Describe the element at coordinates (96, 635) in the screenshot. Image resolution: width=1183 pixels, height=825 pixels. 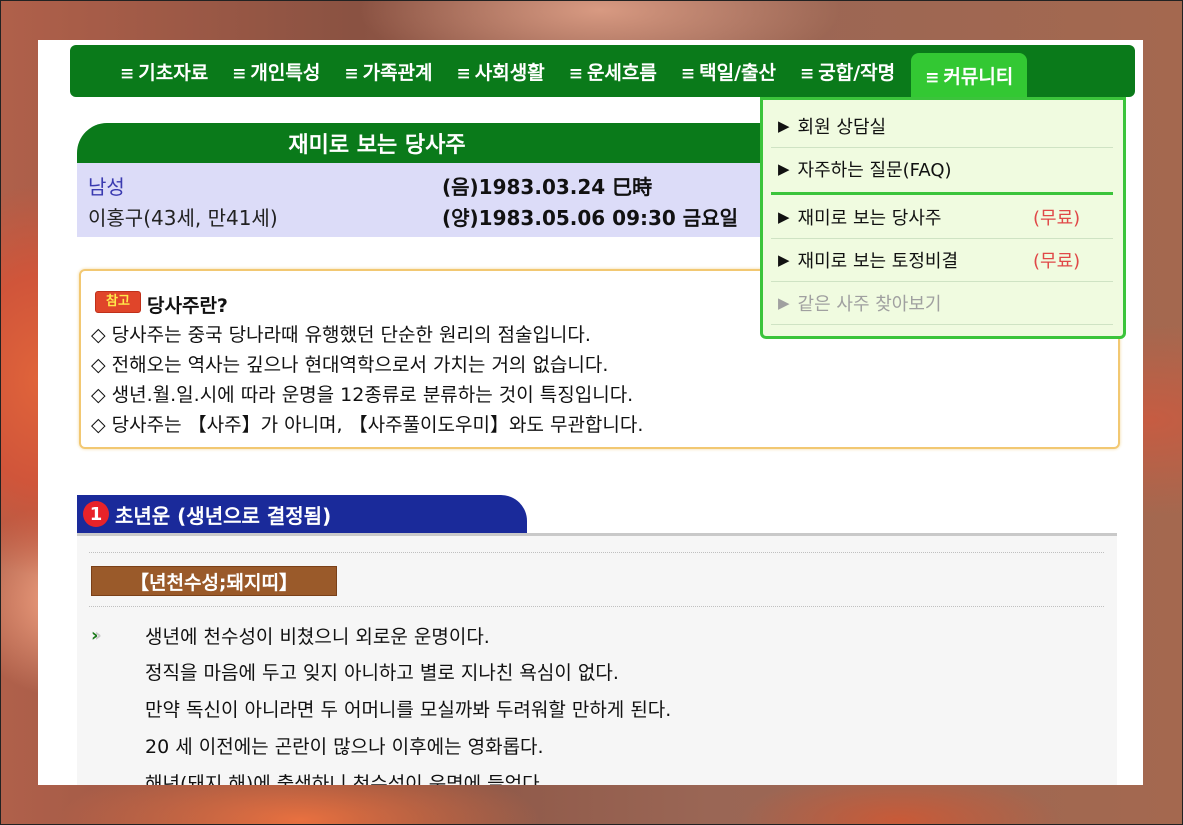
I see `double-chevron-icon: ››` at that location.